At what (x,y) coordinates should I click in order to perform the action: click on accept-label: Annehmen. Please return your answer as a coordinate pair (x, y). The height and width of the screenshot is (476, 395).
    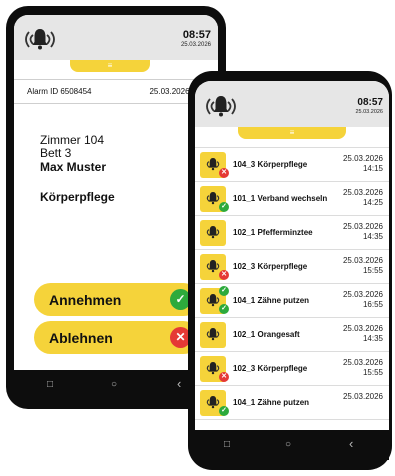
    Looking at the image, I should click on (85, 300).